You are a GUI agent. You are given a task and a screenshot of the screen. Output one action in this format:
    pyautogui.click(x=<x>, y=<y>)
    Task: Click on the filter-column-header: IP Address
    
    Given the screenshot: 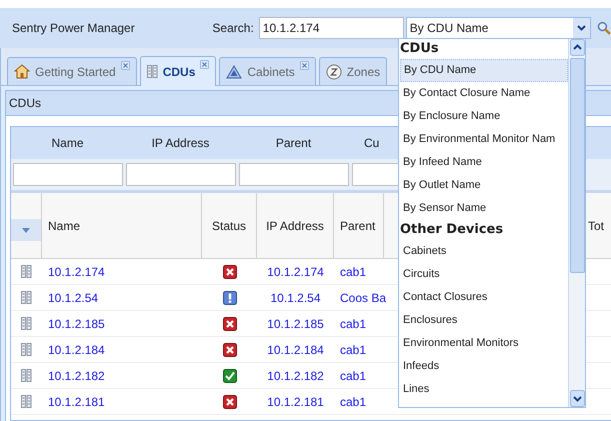 What is the action you would take?
    pyautogui.click(x=180, y=143)
    